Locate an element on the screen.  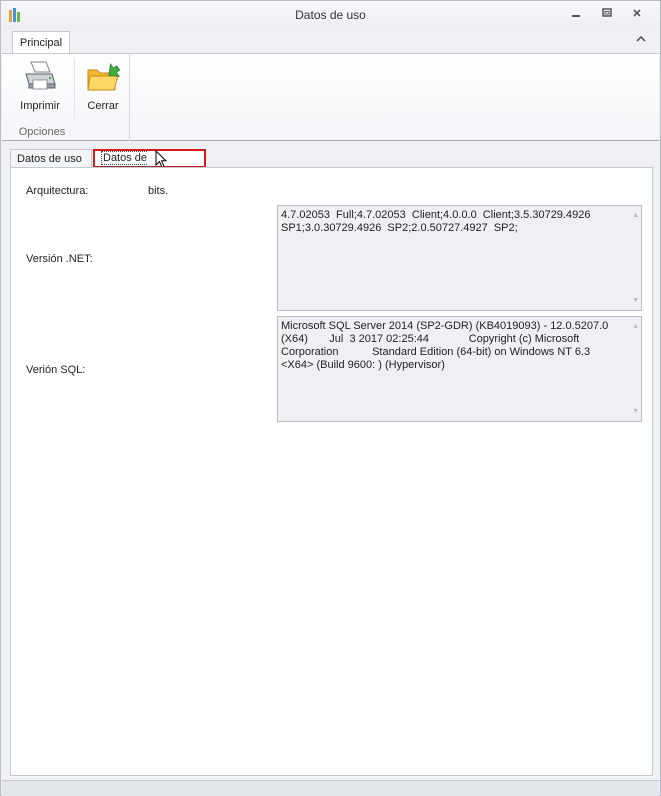
ribbon-tab-strip: Principal is located at coordinates (330, 41).